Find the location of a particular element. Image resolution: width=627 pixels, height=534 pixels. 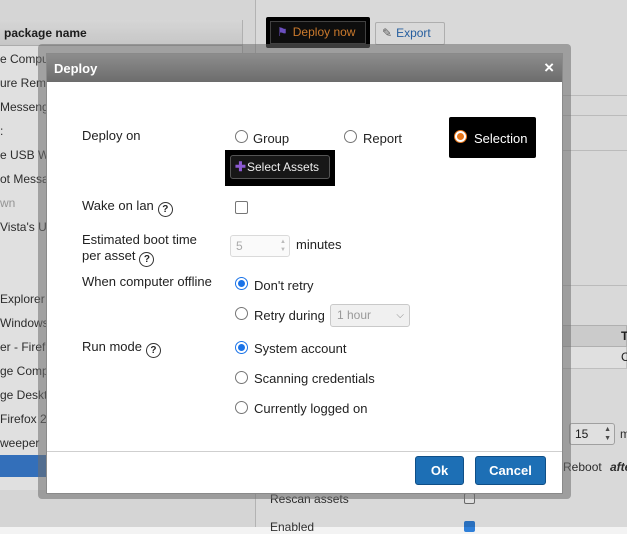

offline-label: When computer offline is located at coordinates (147, 281).